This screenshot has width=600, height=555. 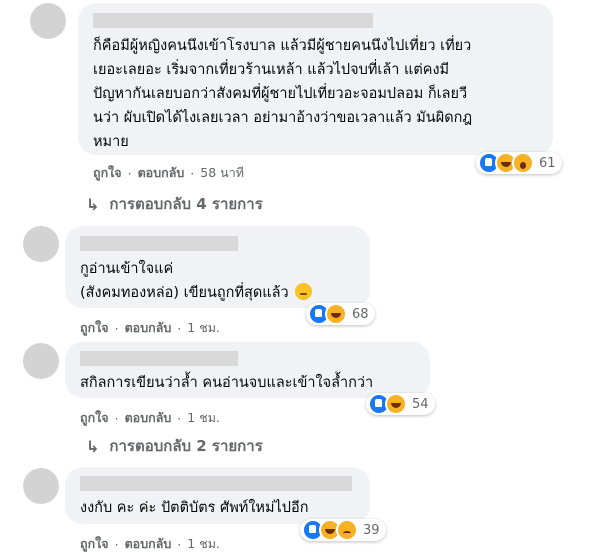 What do you see at coordinates (547, 163) in the screenshot?
I see `reaction-count: 61` at bounding box center [547, 163].